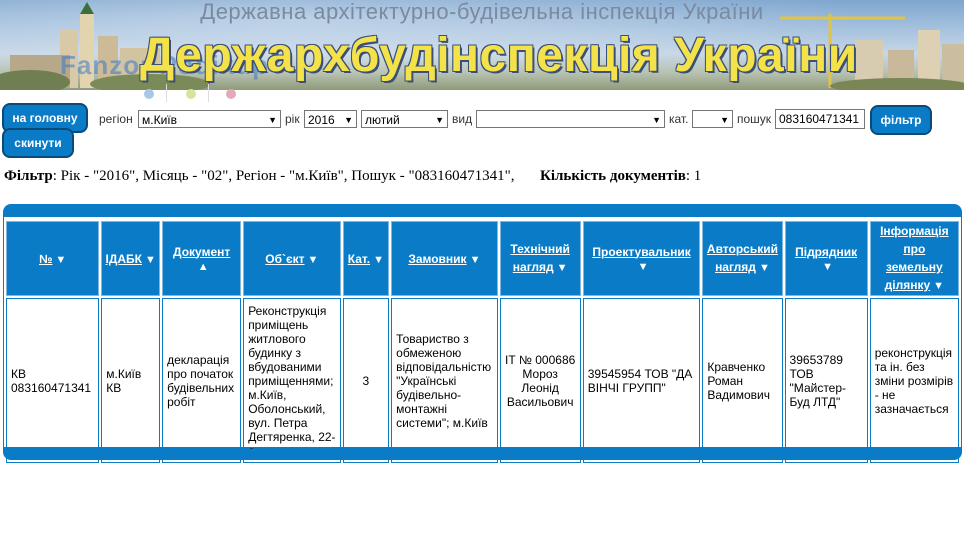 The image size is (964, 560). Describe the element at coordinates (28, 176) in the screenshot. I see `filter-title: Фільтр` at that location.